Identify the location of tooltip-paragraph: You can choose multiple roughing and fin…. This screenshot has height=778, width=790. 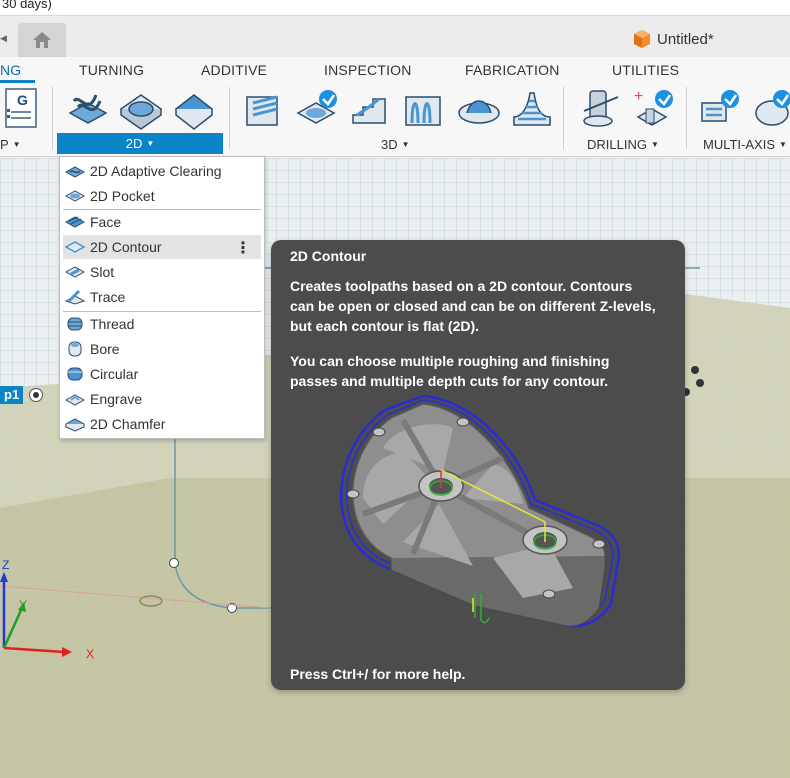
(450, 371).